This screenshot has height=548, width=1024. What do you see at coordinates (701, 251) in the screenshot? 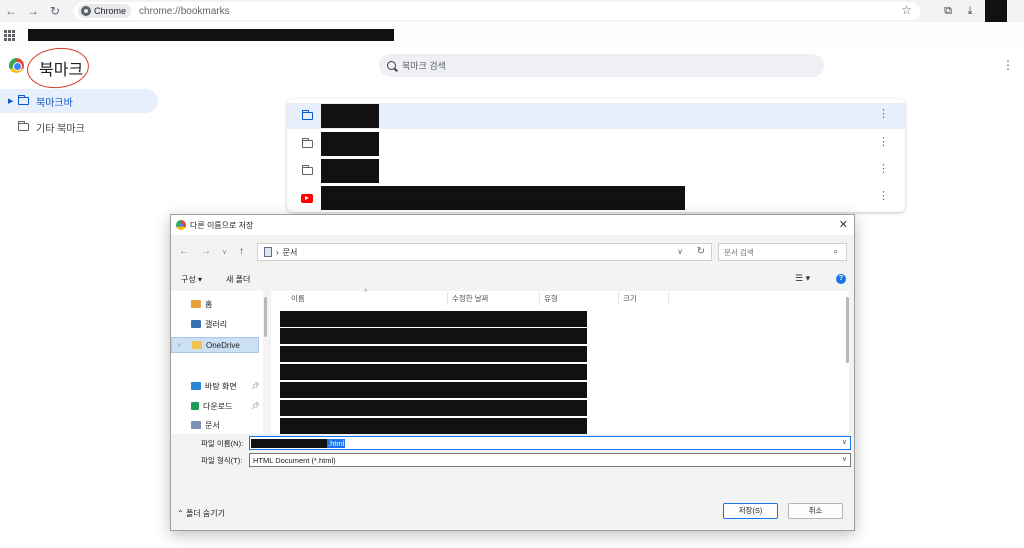
I see `refresh-icon: ↻` at bounding box center [701, 251].